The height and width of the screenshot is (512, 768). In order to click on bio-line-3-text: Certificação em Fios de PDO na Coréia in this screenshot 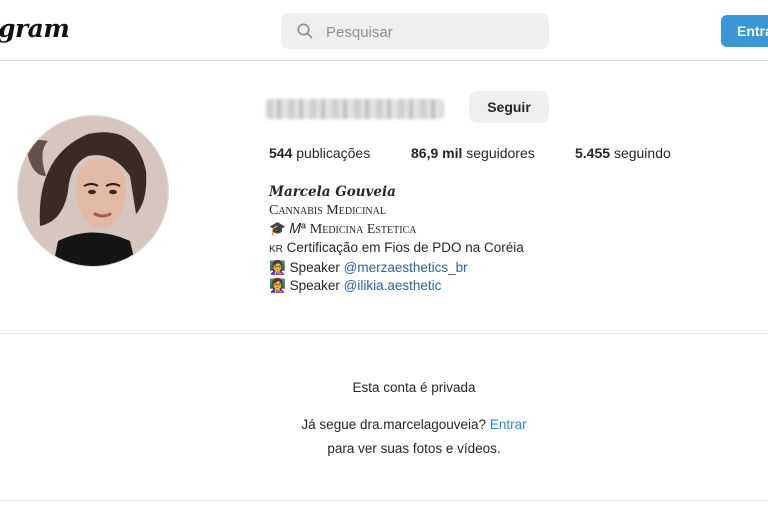, I will do `click(405, 247)`.